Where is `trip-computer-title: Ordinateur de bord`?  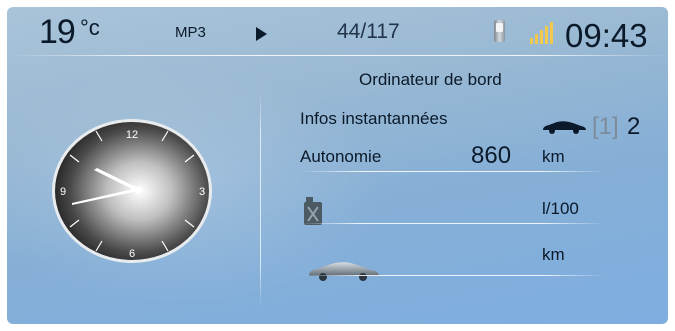 trip-computer-title: Ordinateur de bord is located at coordinates (430, 79).